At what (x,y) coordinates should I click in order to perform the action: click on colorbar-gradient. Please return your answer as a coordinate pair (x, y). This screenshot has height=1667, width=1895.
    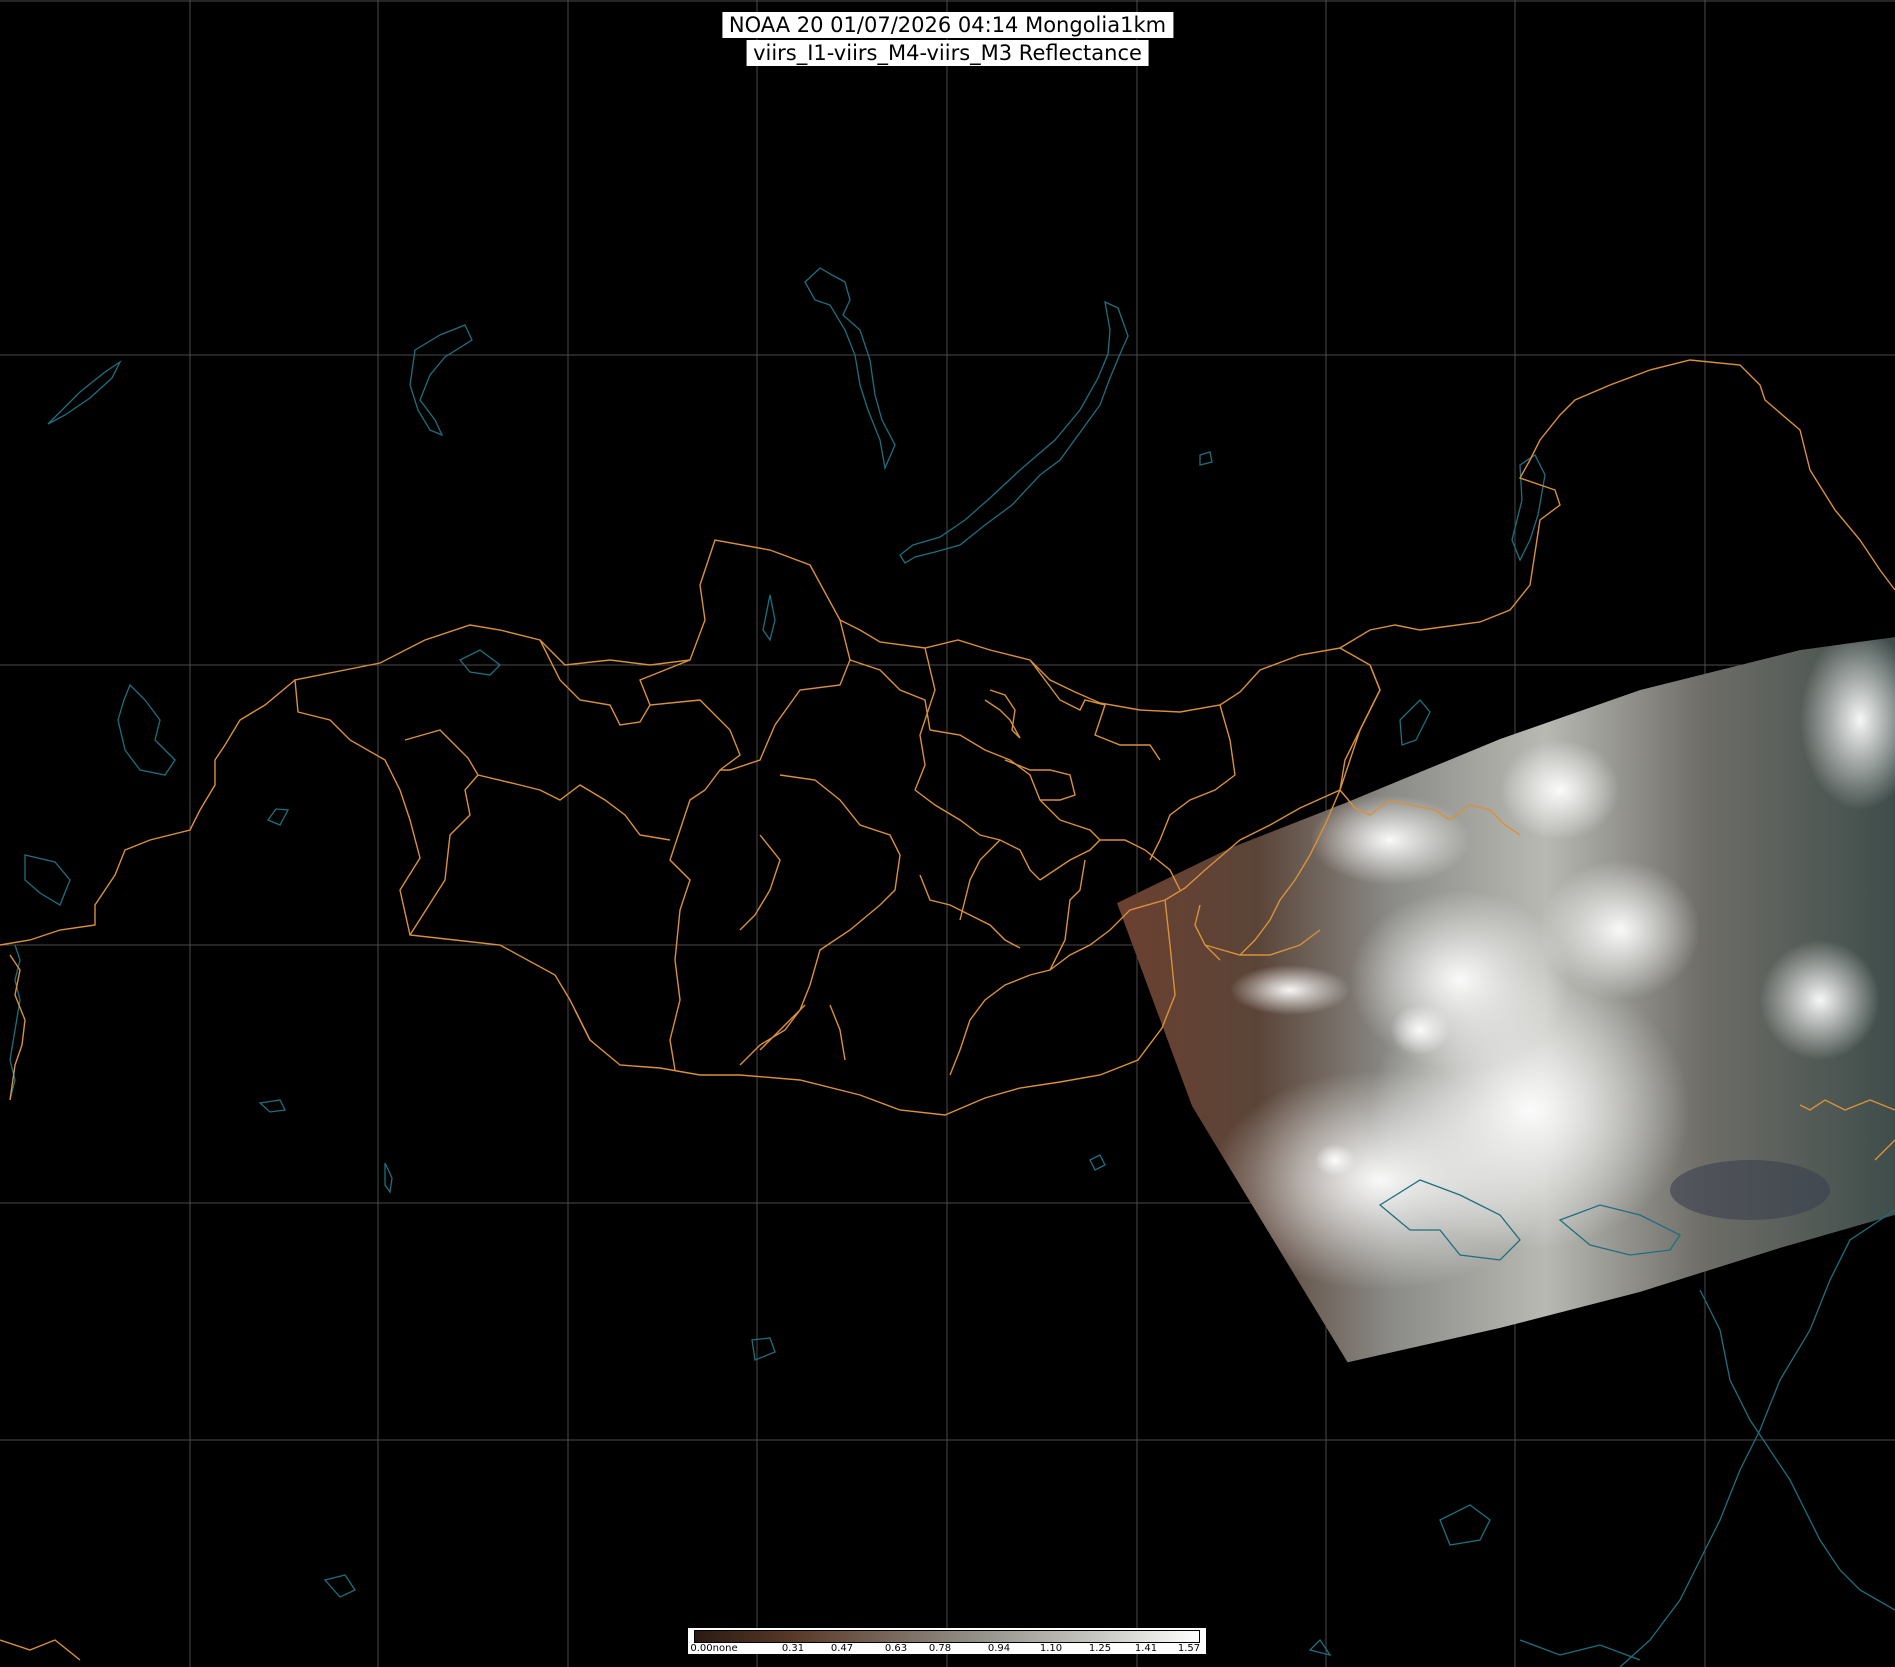
    Looking at the image, I should click on (947, 1636).